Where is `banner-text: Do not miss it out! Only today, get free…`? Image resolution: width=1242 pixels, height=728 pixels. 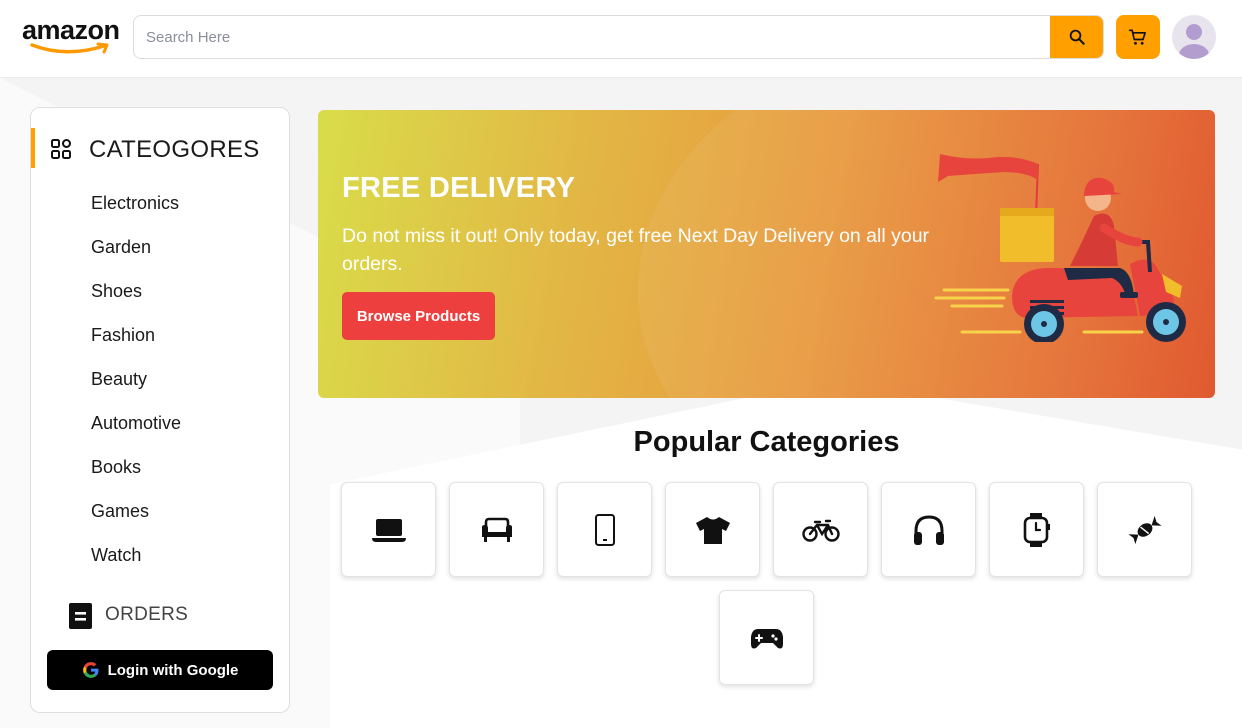
banner-text: Do not miss it out! Only today, get free… is located at coordinates (636, 250).